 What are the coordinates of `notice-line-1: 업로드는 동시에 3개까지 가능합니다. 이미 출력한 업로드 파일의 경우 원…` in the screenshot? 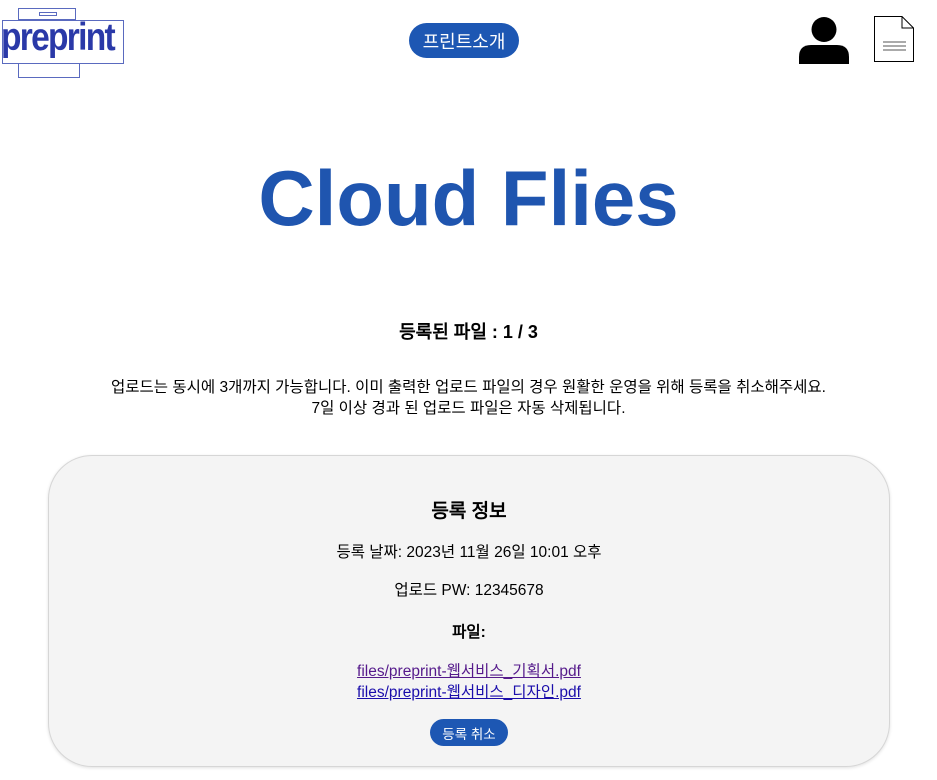 It's located at (468, 387).